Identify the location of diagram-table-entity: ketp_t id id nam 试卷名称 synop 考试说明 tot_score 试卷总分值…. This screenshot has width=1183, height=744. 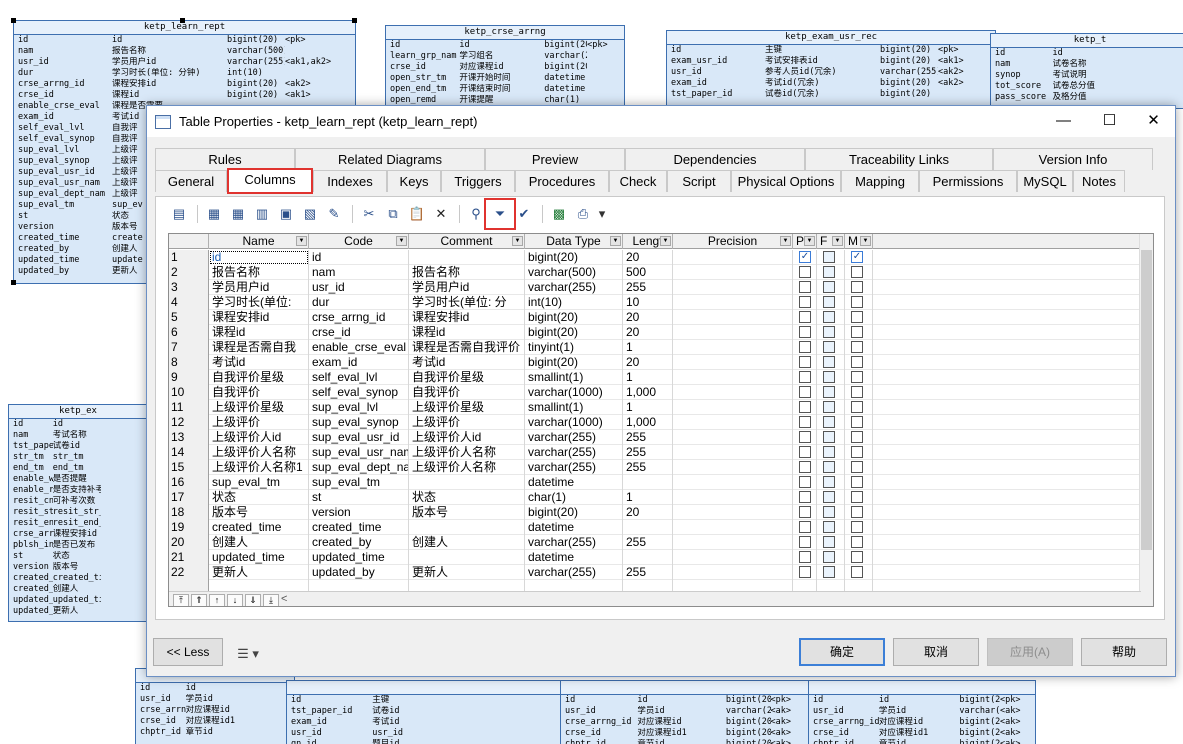
(1086, 71).